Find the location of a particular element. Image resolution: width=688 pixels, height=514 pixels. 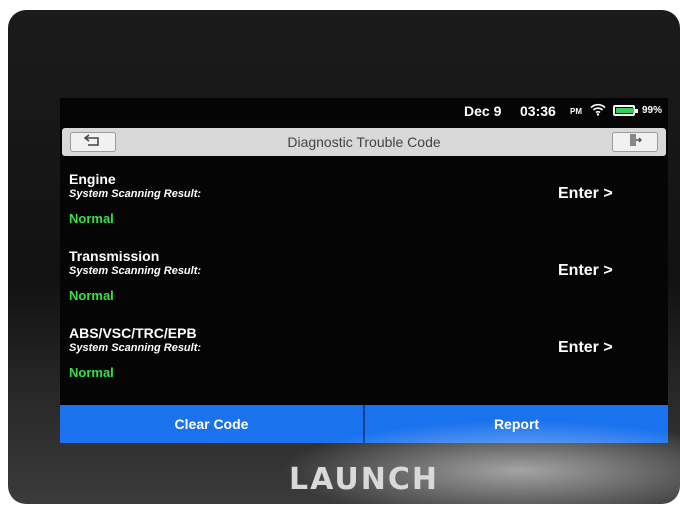

title-bar: Diagnostic Trouble Code is located at coordinates (364, 142).